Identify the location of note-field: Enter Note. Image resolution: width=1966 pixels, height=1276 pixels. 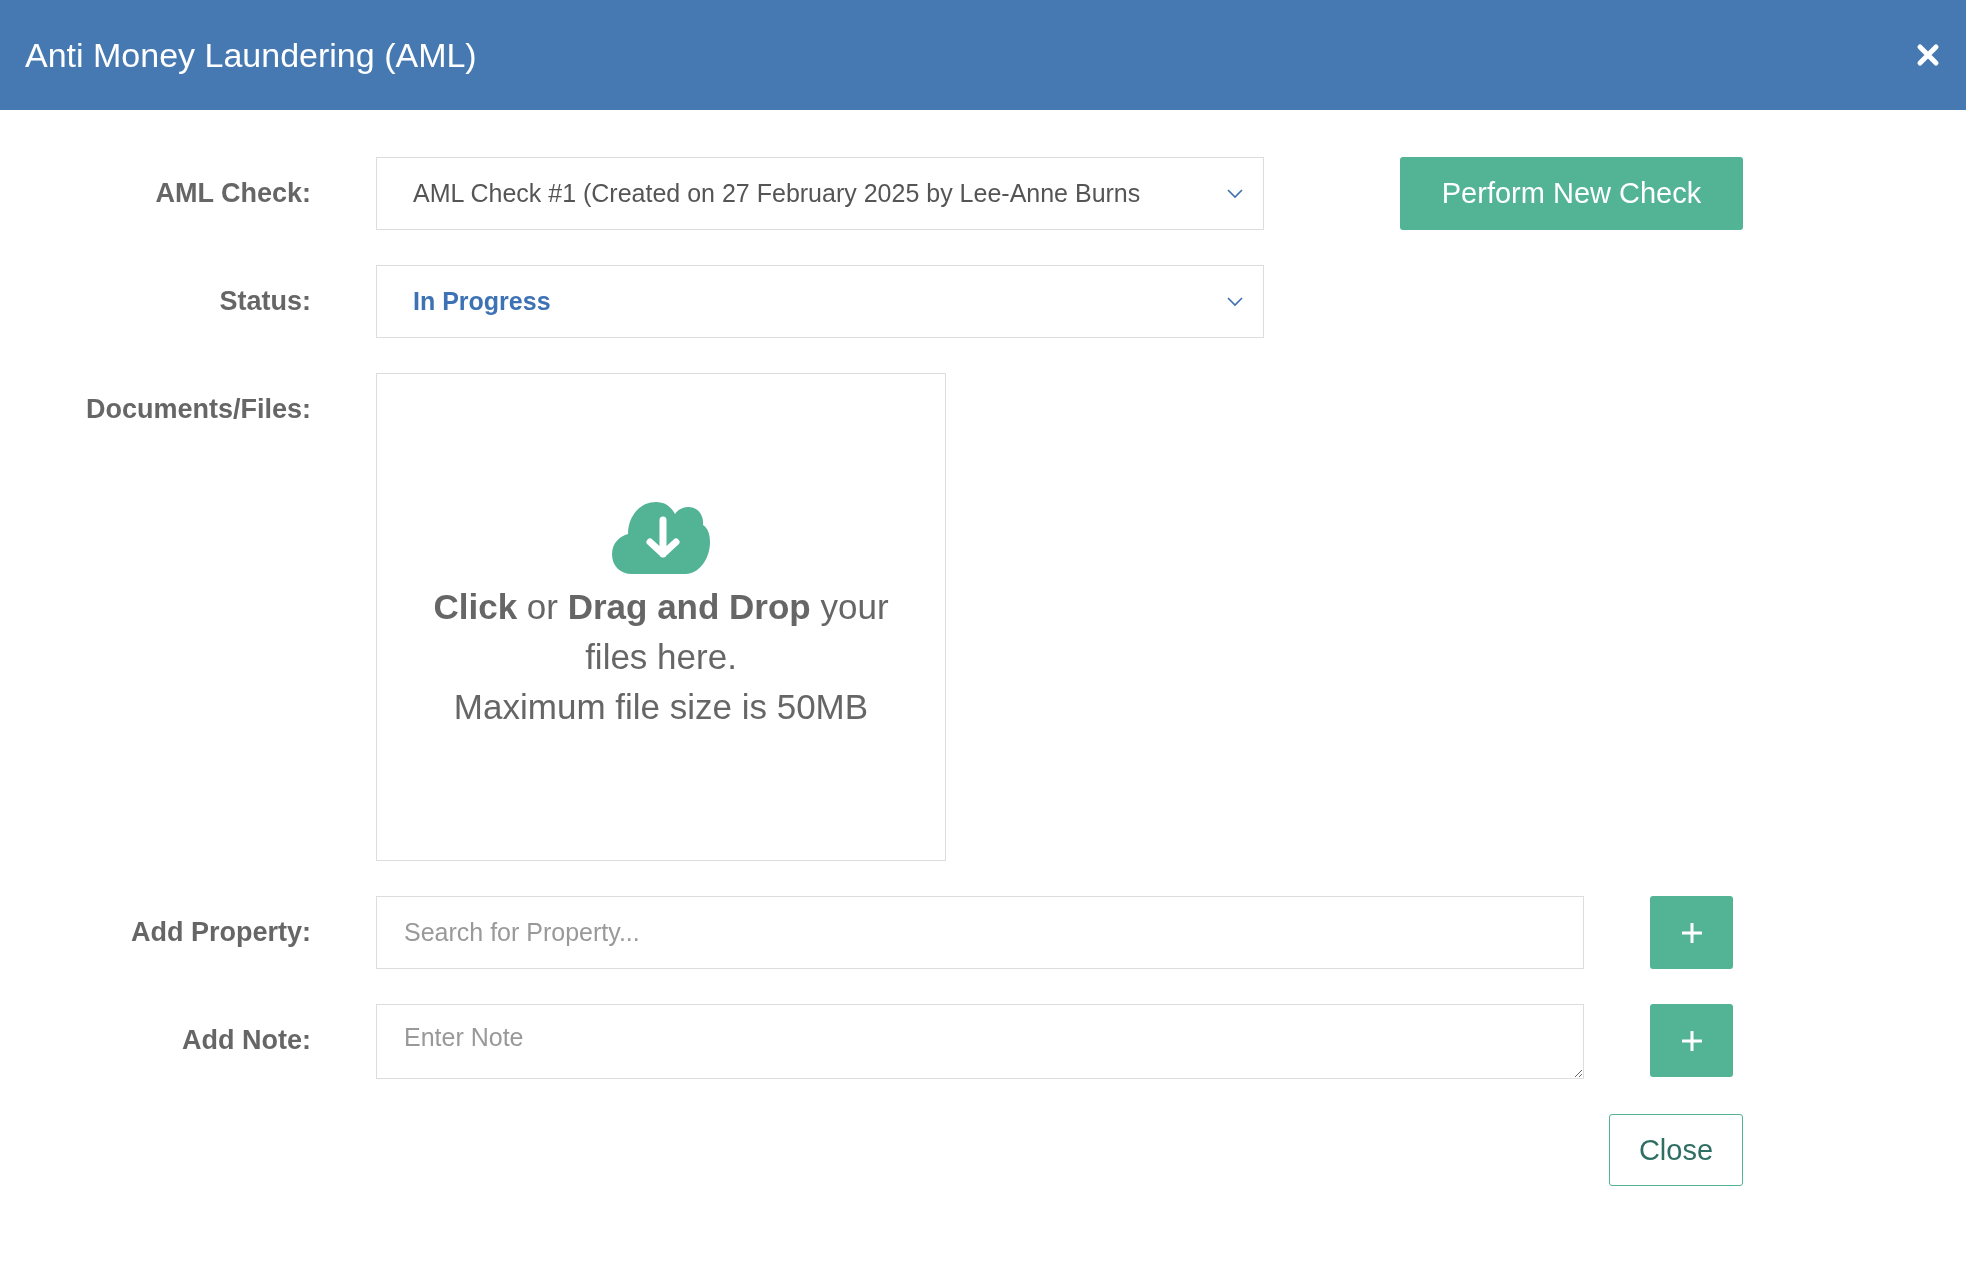
(980, 1041).